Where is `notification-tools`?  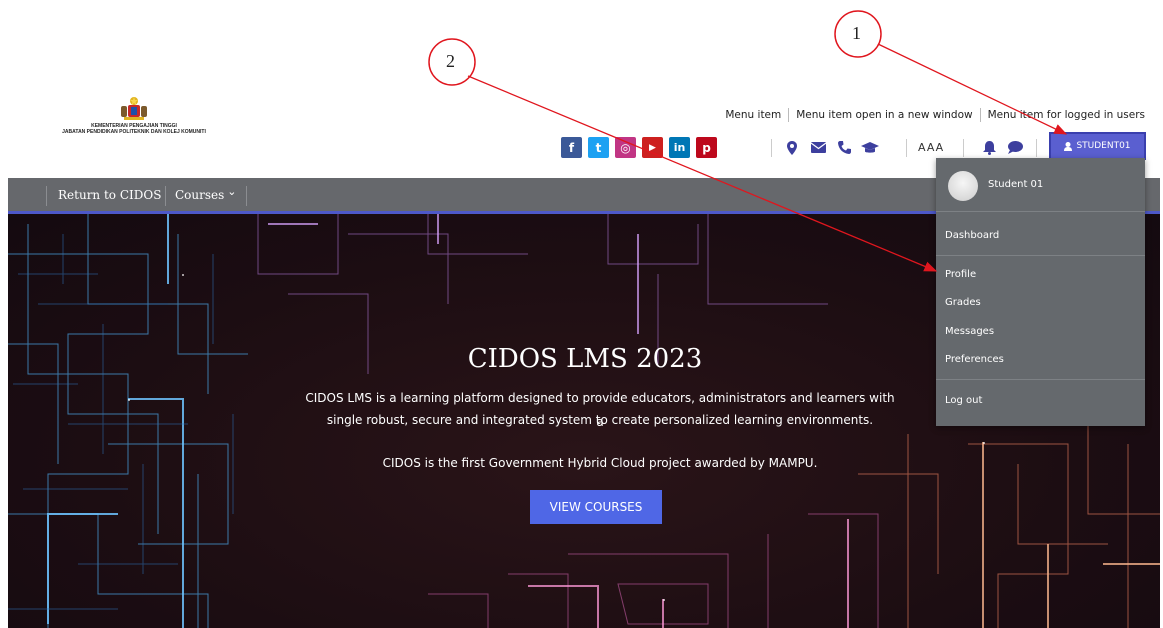 notification-tools is located at coordinates (1005, 147).